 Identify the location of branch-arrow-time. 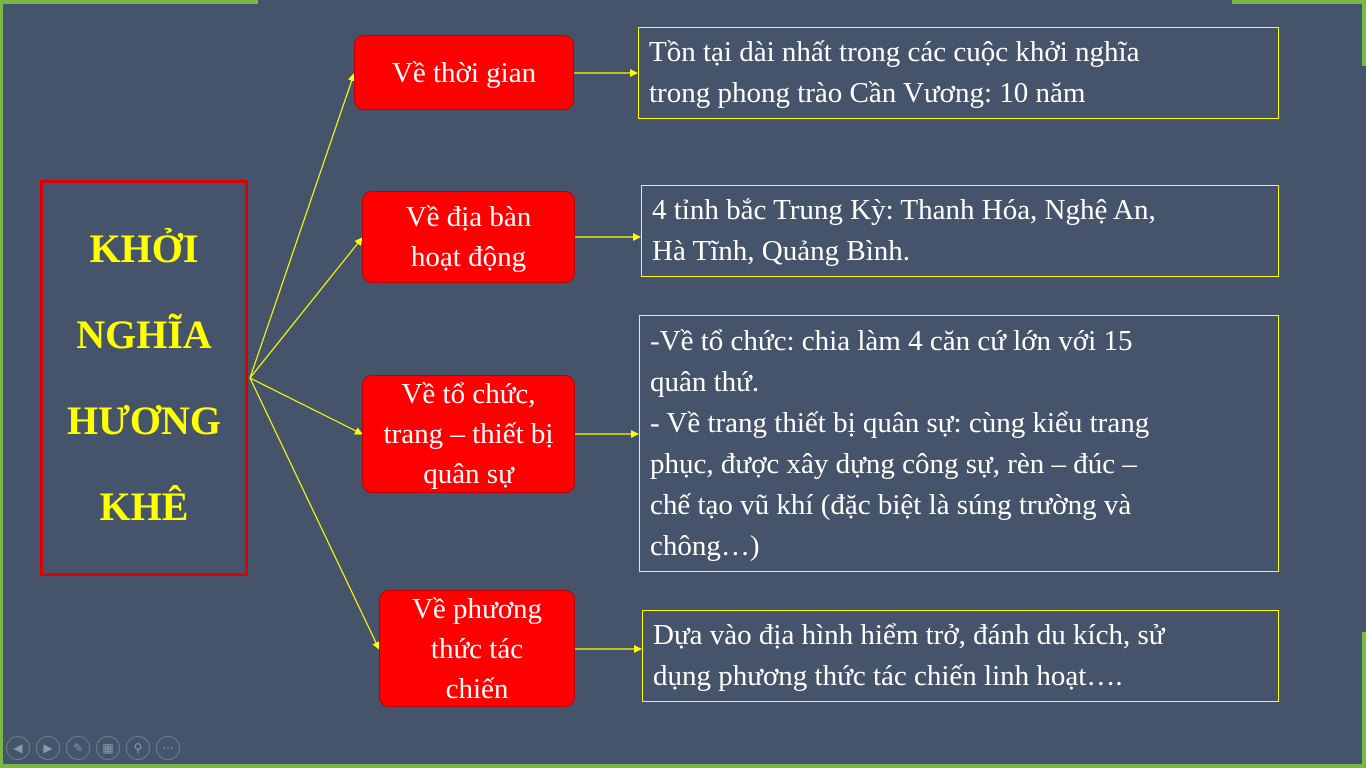
(302, 226).